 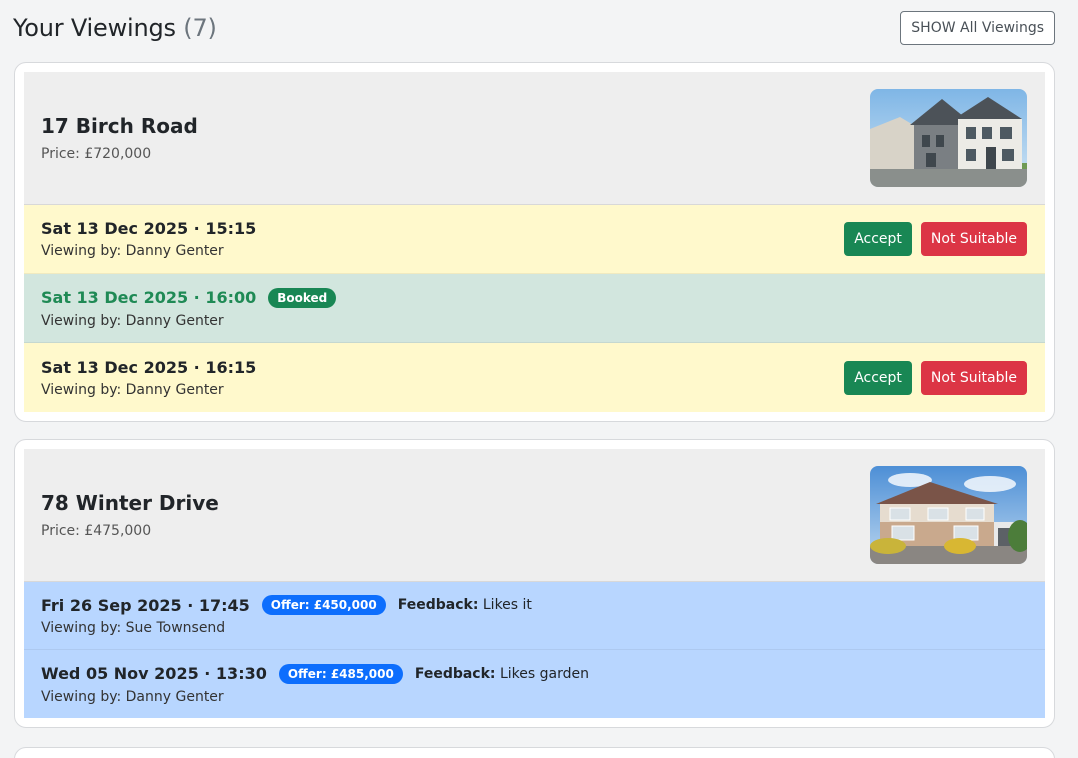 I want to click on page-title: Your Viewings (7), so click(x=115, y=28).